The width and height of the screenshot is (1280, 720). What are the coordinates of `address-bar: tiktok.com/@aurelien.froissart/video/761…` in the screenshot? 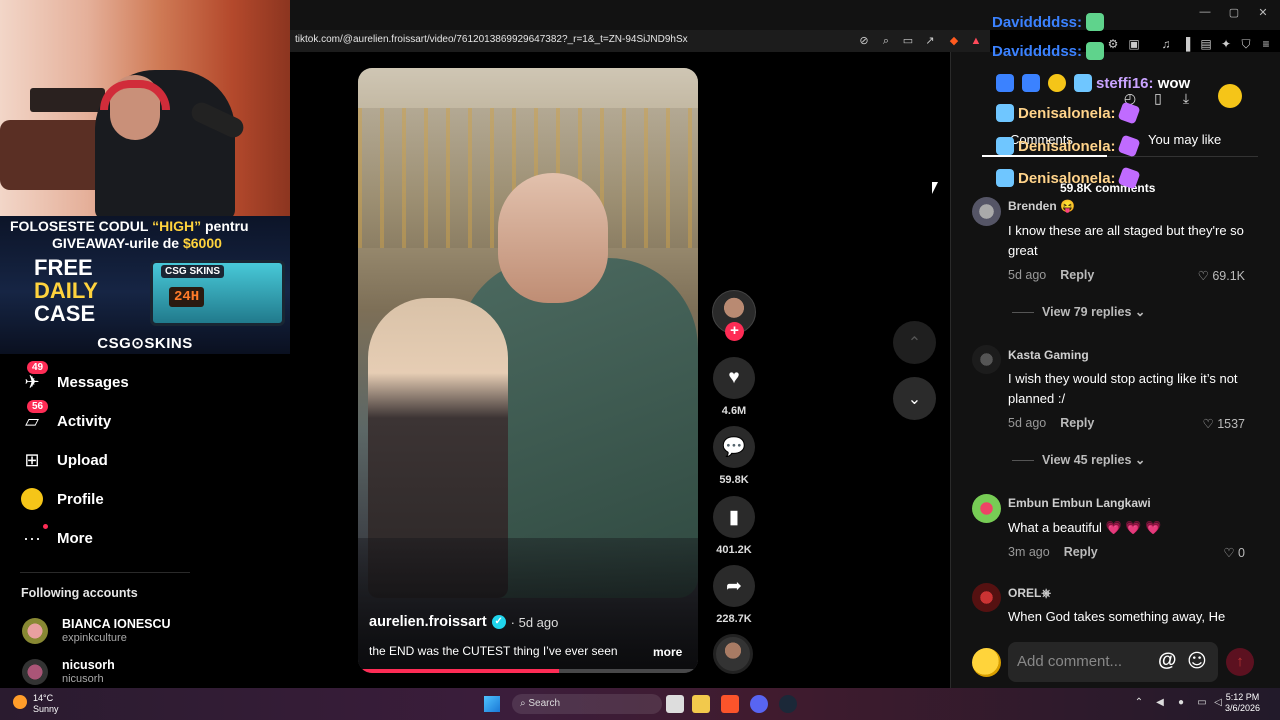 It's located at (640, 41).